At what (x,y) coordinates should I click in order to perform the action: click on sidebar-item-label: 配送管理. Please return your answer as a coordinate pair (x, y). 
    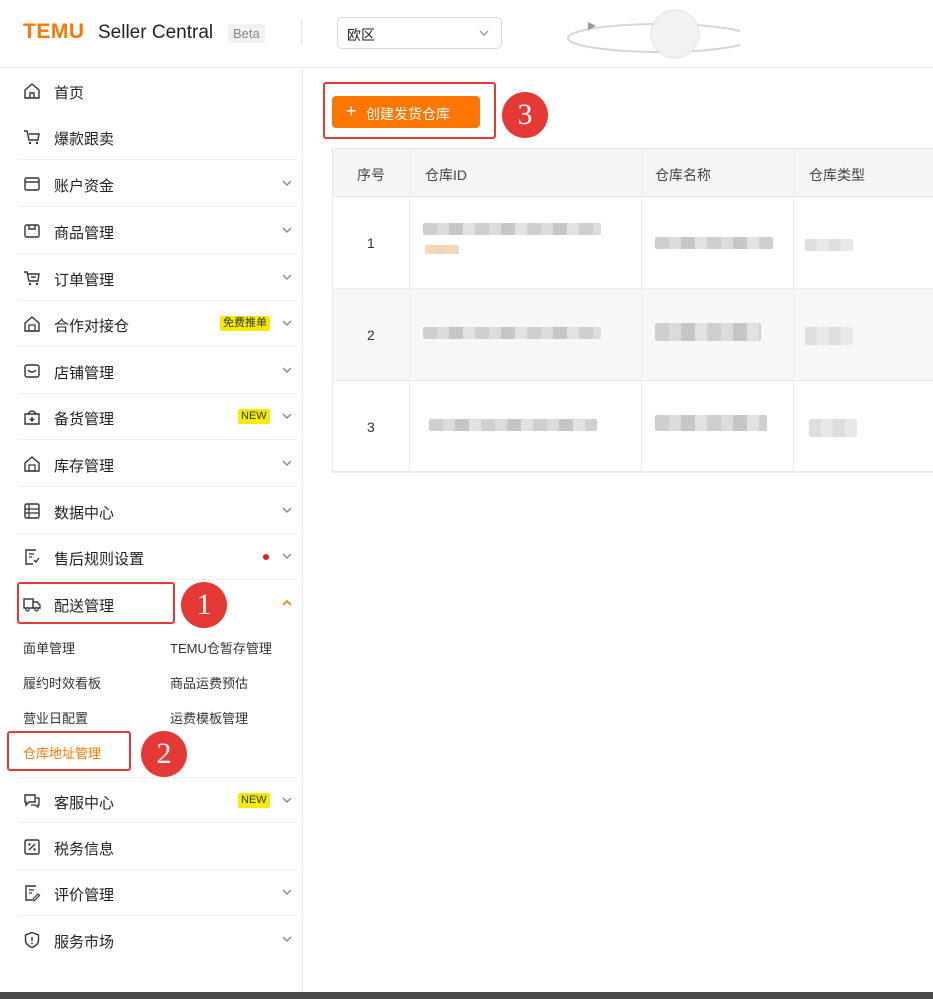
    Looking at the image, I should click on (84, 606).